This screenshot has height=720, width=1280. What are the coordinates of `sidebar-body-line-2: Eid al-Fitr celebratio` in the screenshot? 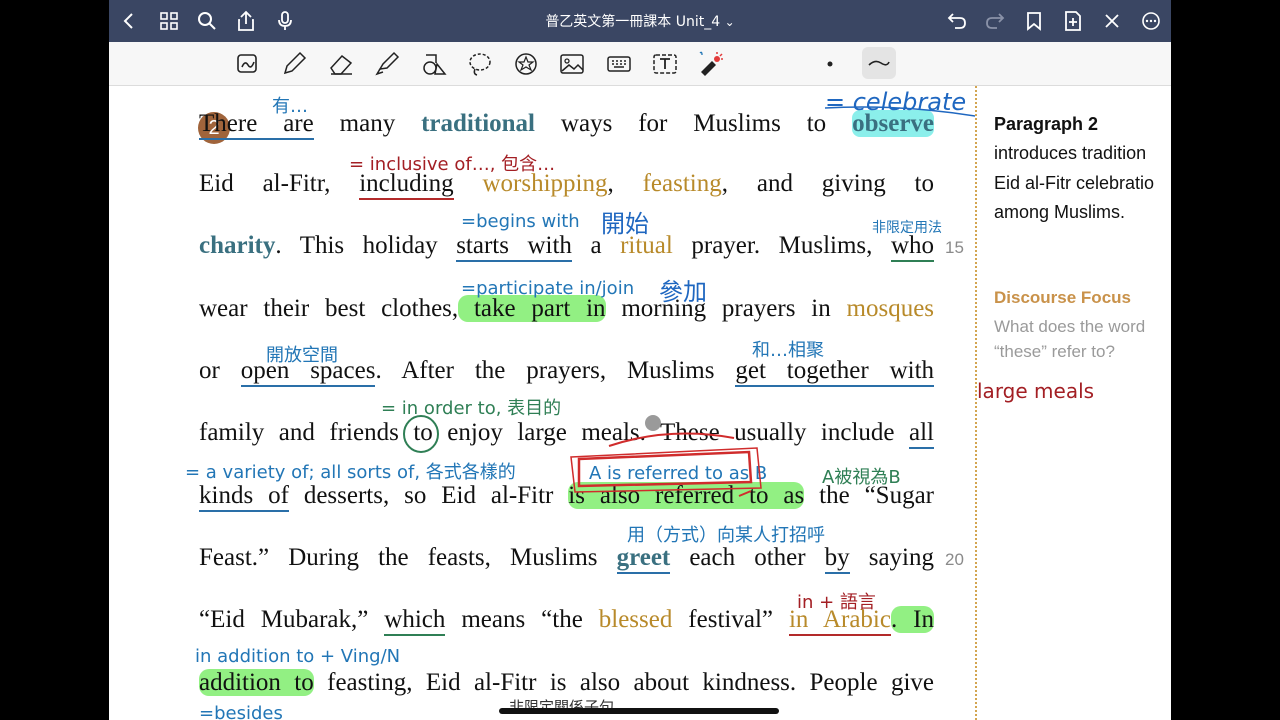 It's located at (1074, 183).